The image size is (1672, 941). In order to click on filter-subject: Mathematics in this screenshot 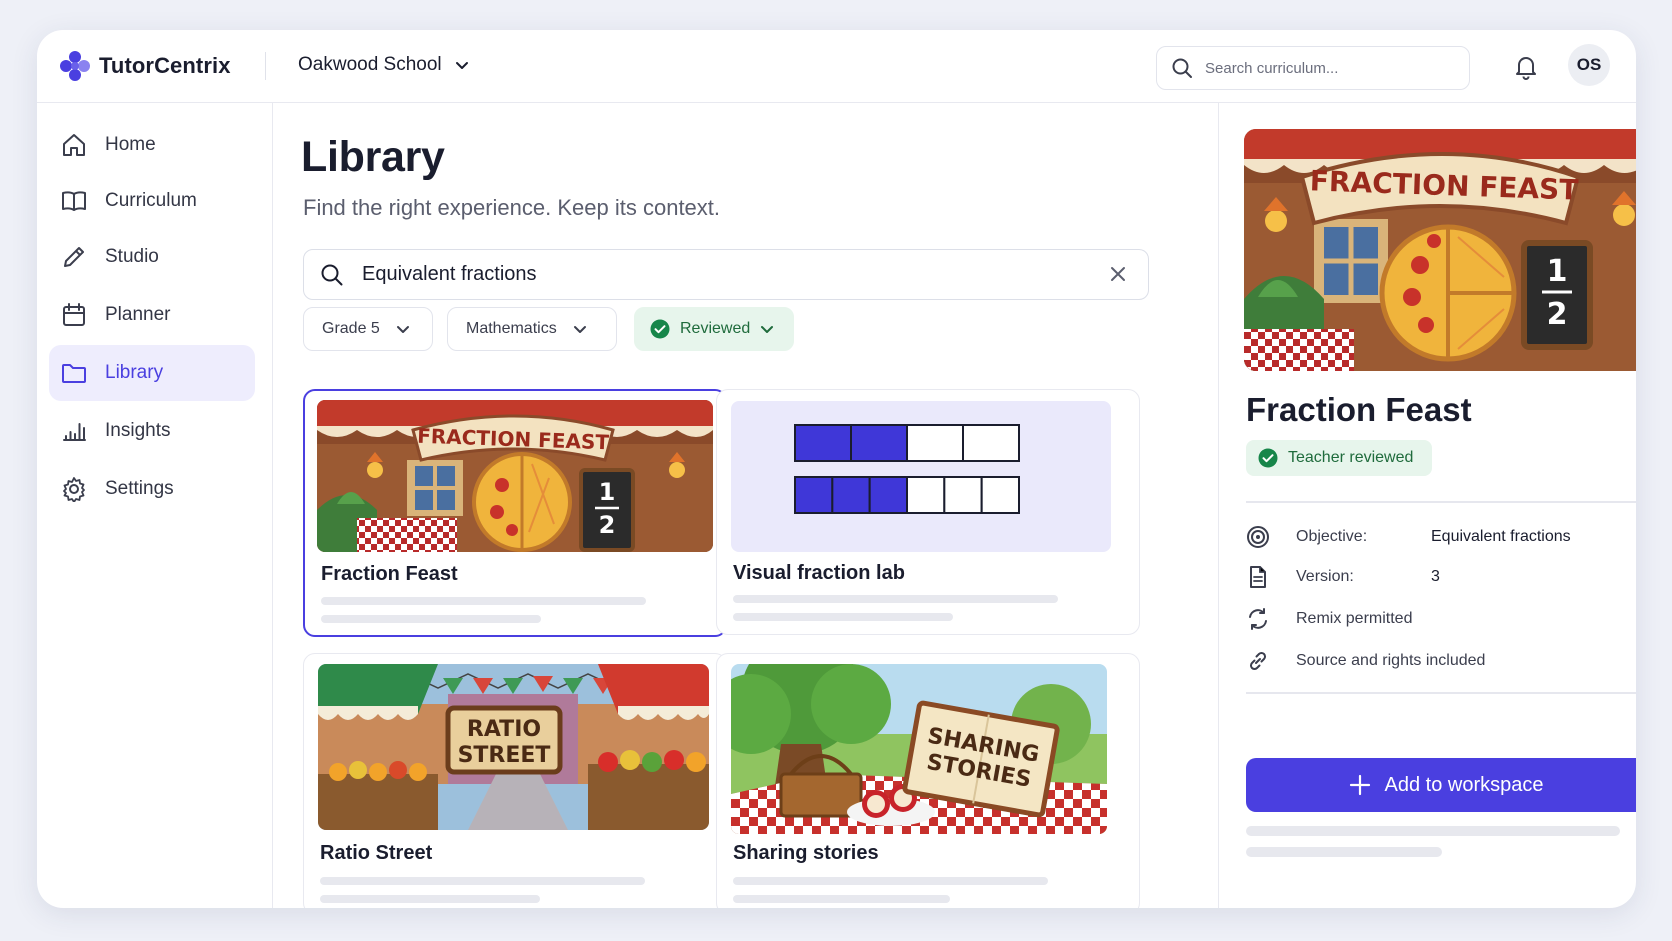, I will do `click(532, 329)`.